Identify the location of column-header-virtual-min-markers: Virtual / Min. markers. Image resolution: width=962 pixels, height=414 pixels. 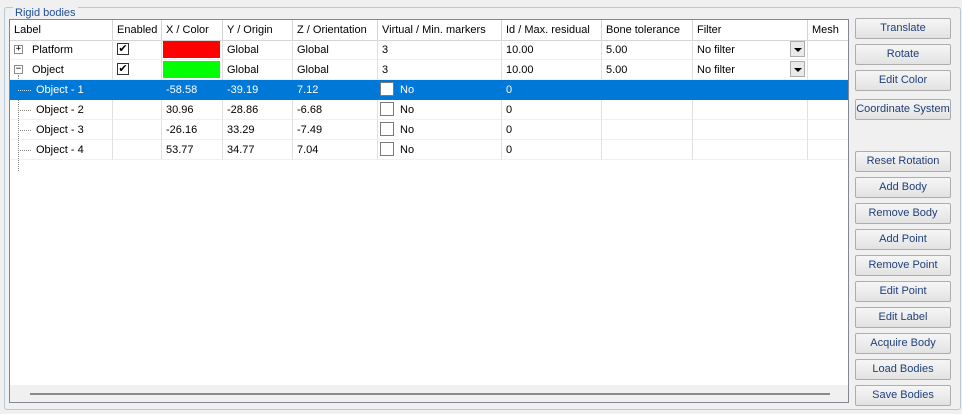
(440, 30).